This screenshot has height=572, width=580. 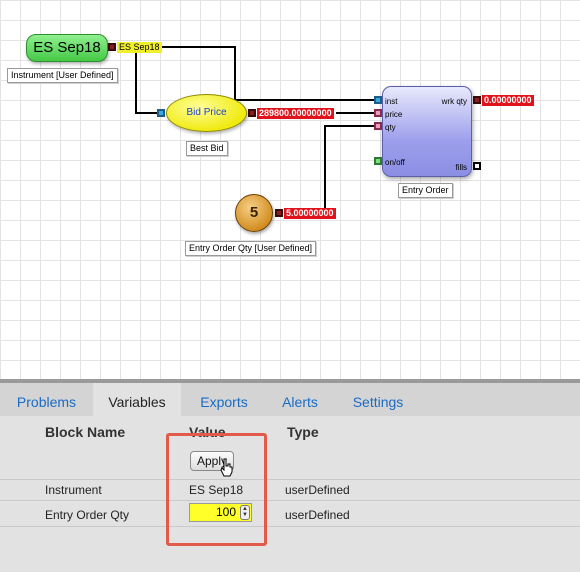 I want to click on port-label-price: price, so click(x=394, y=114).